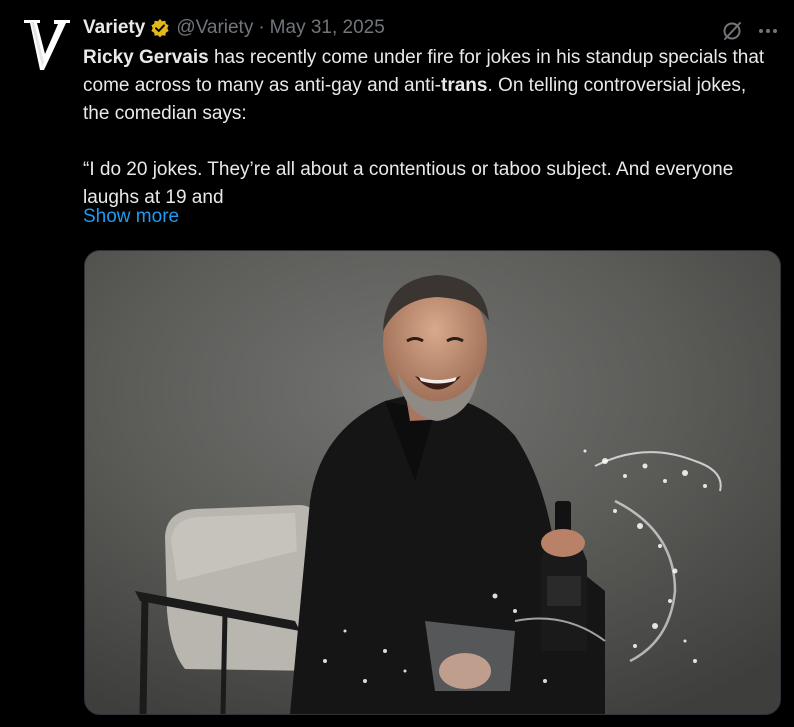  I want to click on bold-word-trans: trans, so click(464, 85).